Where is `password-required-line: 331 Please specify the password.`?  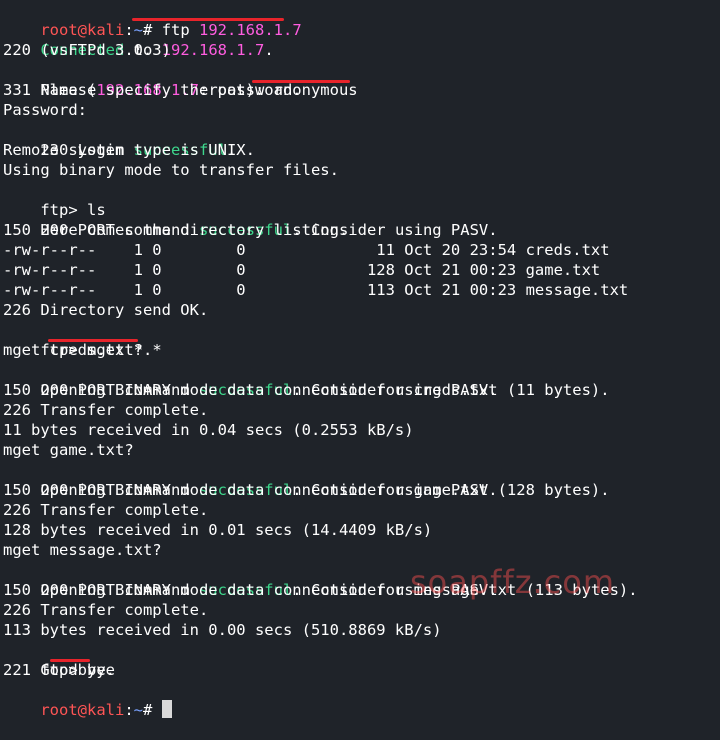
password-required-line: 331 Please specify the password. is located at coordinates (152, 90).